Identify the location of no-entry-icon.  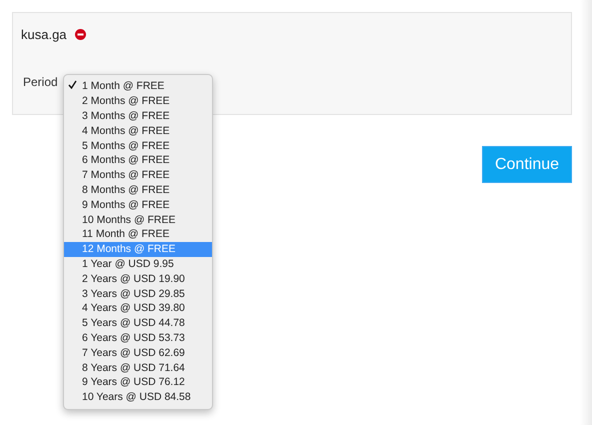
(80, 34).